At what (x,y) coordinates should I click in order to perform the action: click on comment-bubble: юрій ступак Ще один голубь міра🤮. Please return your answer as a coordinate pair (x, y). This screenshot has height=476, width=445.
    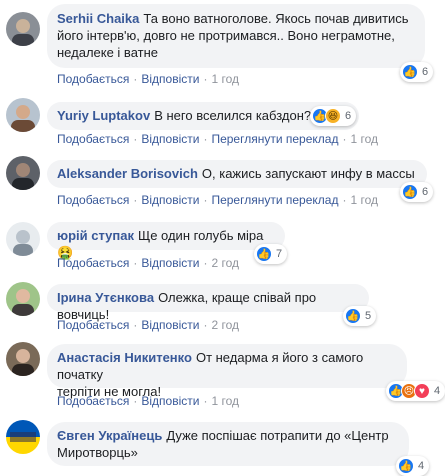
    Looking at the image, I should click on (166, 241).